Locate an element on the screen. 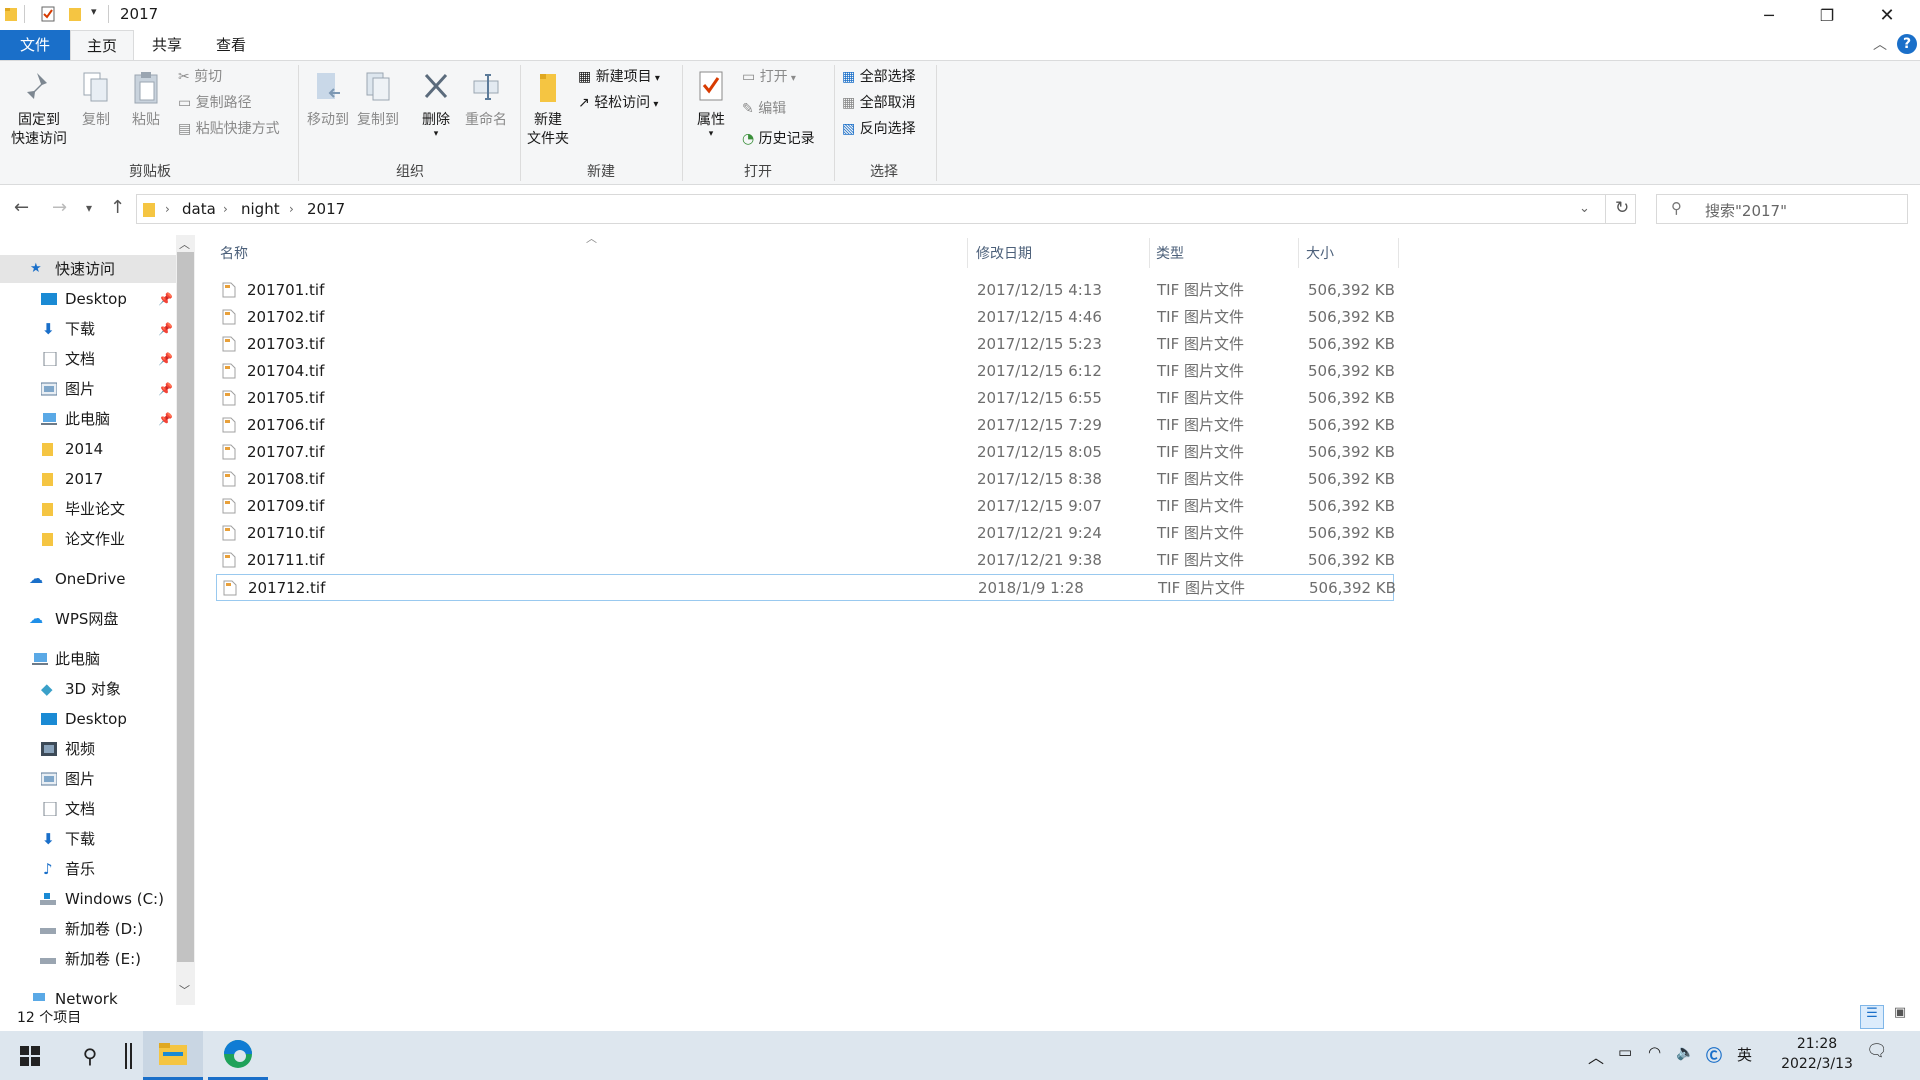 The width and height of the screenshot is (1920, 1080). close-button: ✕ is located at coordinates (1887, 15).